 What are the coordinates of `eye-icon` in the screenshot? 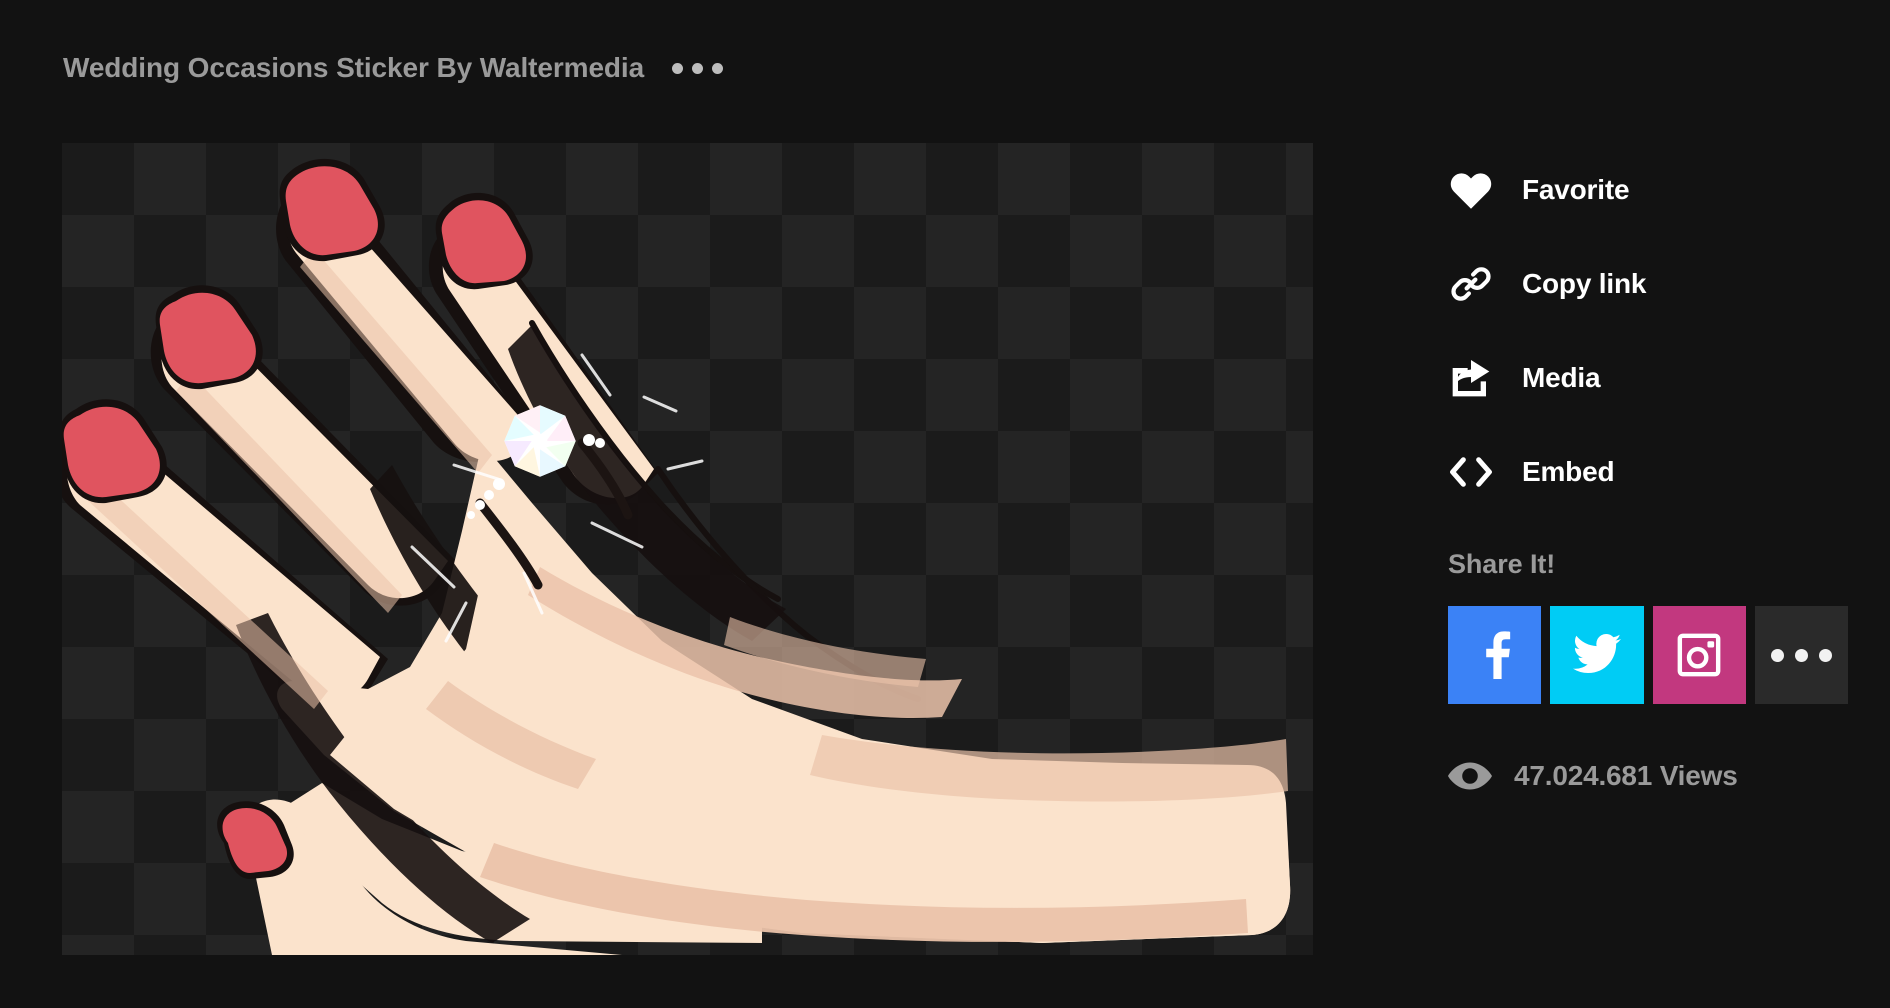 It's located at (1470, 776).